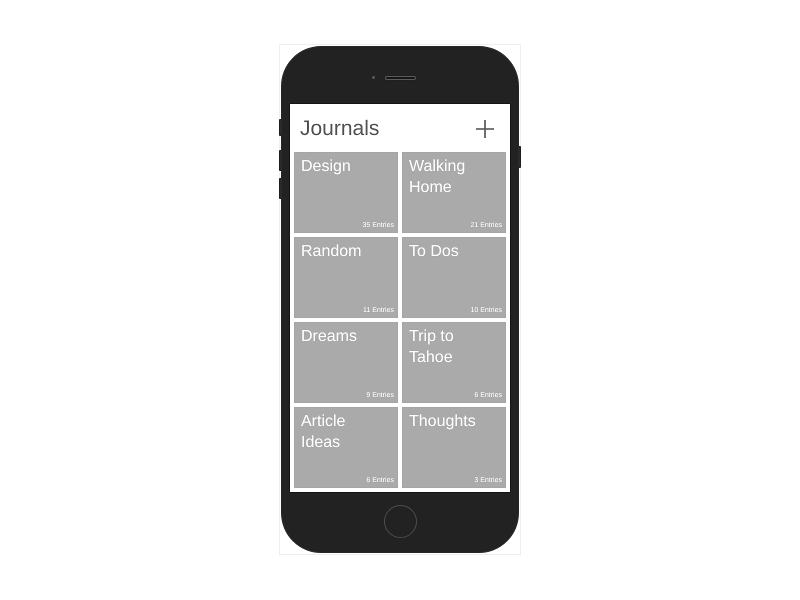 The width and height of the screenshot is (800, 600). Describe the element at coordinates (326, 167) in the screenshot. I see `journal-title: Design` at that location.